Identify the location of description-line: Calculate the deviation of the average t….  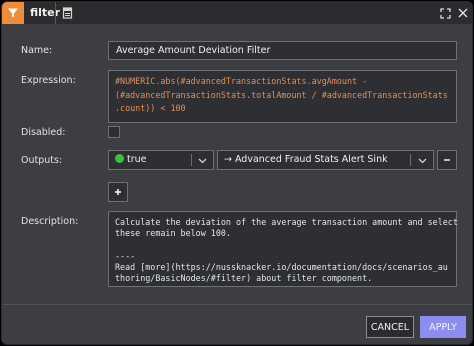
(286, 222).